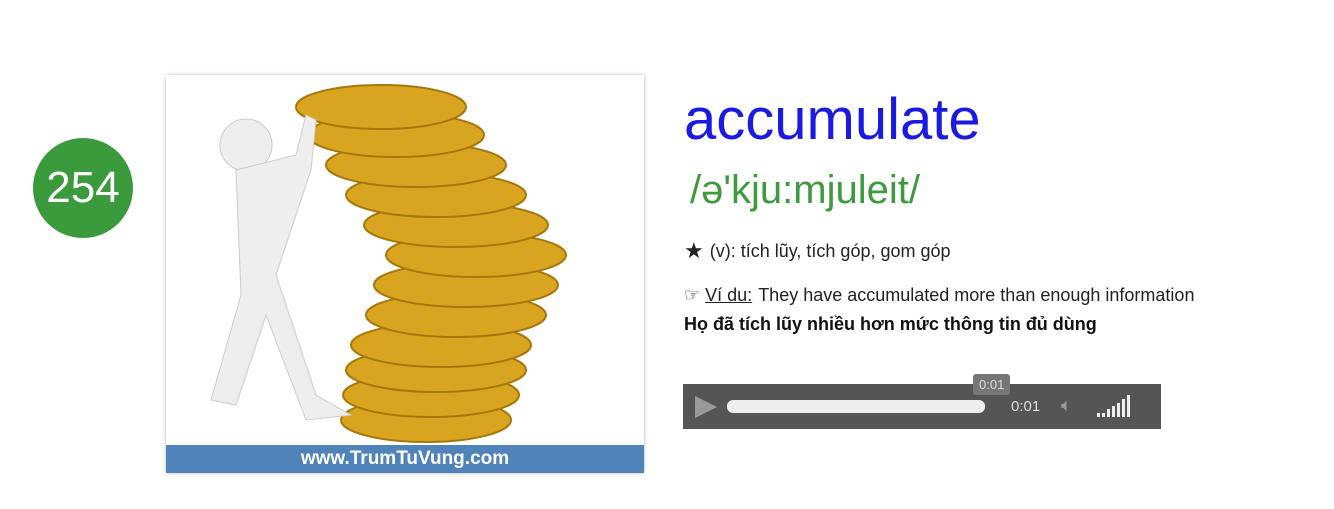  Describe the element at coordinates (830, 250) in the screenshot. I see `meaning-text: (v): tích lũy, tích góp, gom góp` at that location.